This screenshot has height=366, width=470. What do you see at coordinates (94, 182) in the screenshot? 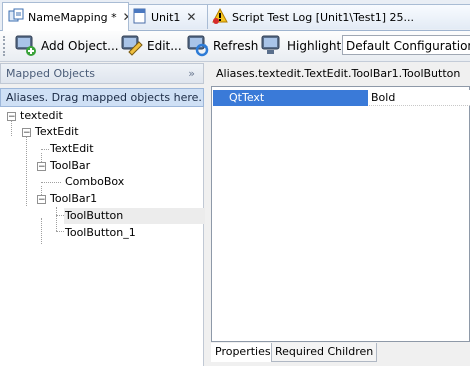
I see `tree-node-combobox: ComboBox` at bounding box center [94, 182].